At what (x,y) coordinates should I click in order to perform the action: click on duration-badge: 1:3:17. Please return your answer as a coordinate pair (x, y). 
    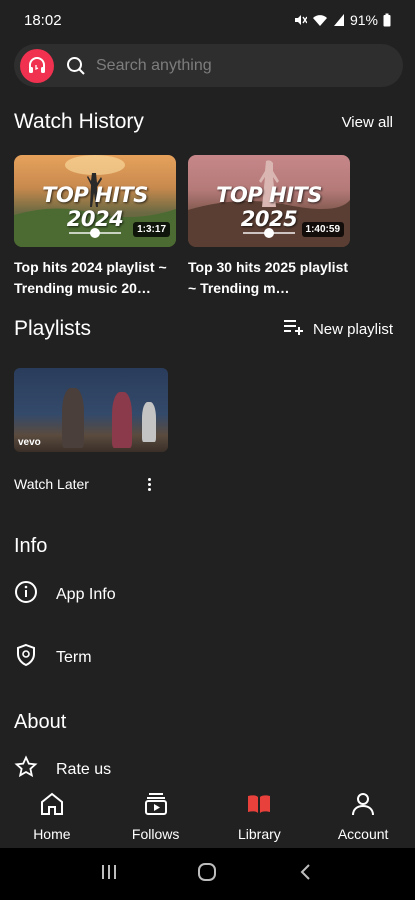
    Looking at the image, I should click on (151, 229).